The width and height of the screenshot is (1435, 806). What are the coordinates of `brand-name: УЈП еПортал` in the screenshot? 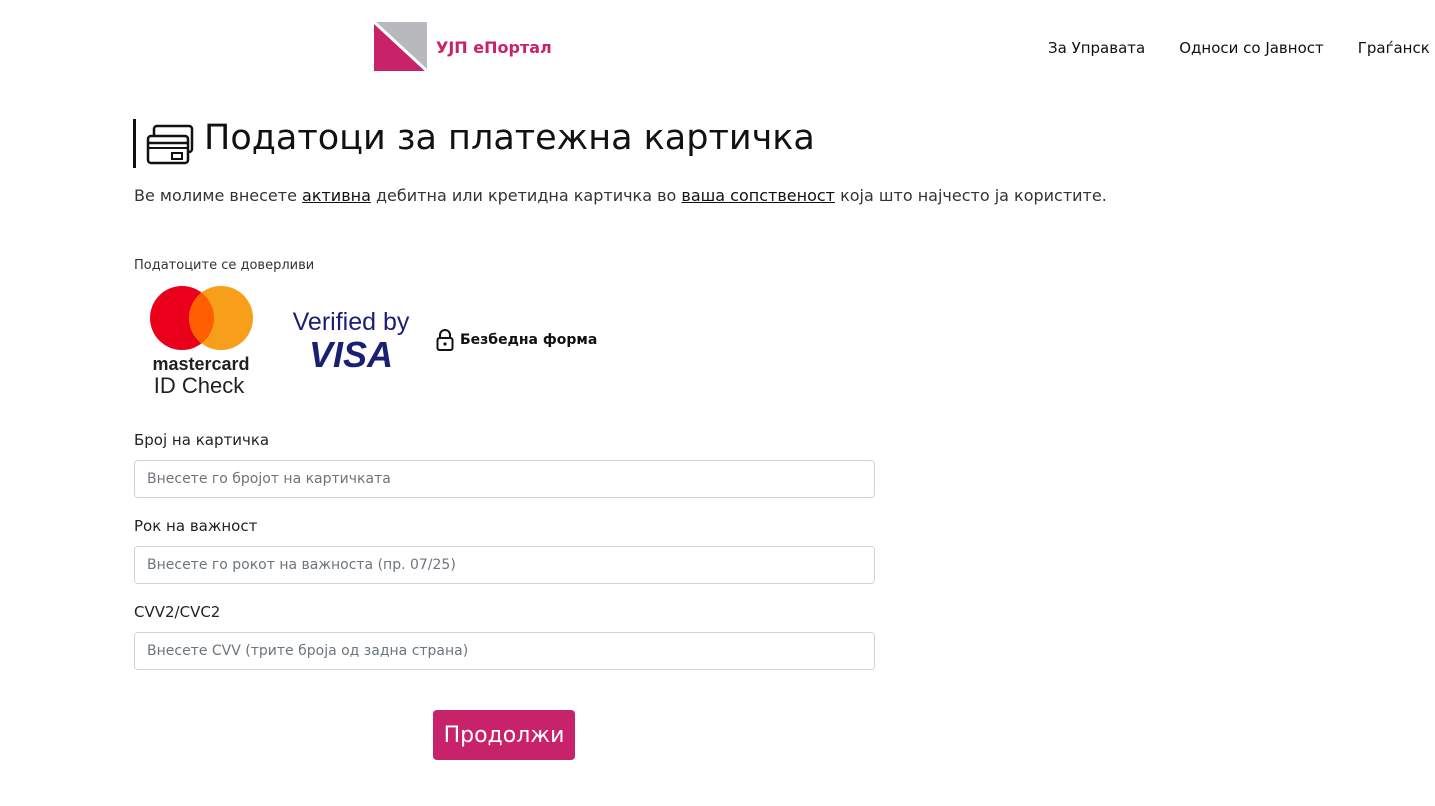 It's located at (494, 47).